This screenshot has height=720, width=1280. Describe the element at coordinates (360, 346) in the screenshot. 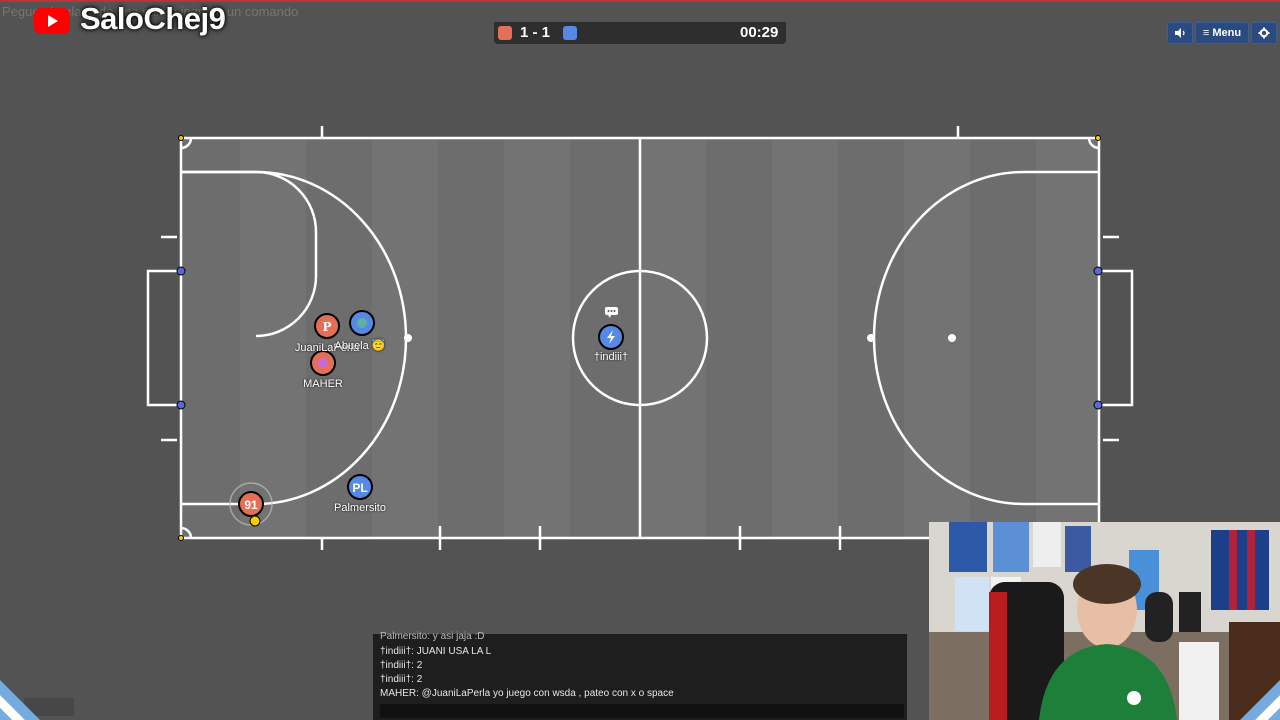

I see `player-name: Abuela 😇` at that location.